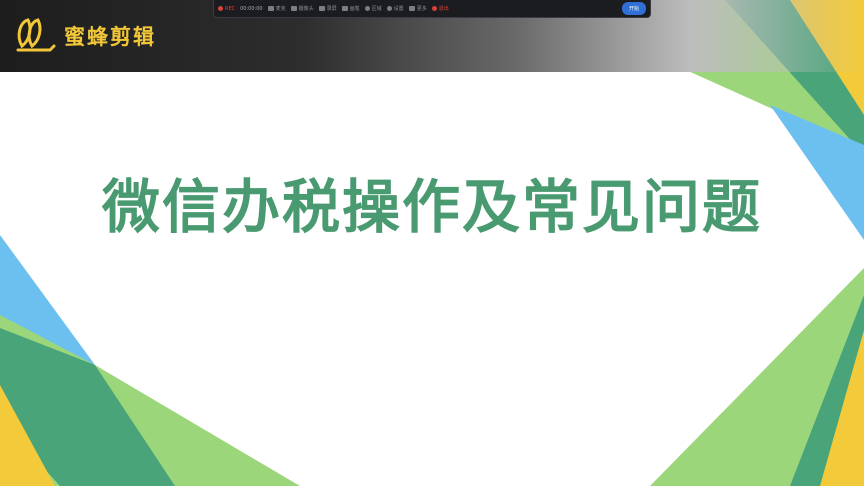 This screenshot has height=486, width=864. What do you see at coordinates (354, 9) in the screenshot?
I see `toolbar-item-label: 画笔` at bounding box center [354, 9].